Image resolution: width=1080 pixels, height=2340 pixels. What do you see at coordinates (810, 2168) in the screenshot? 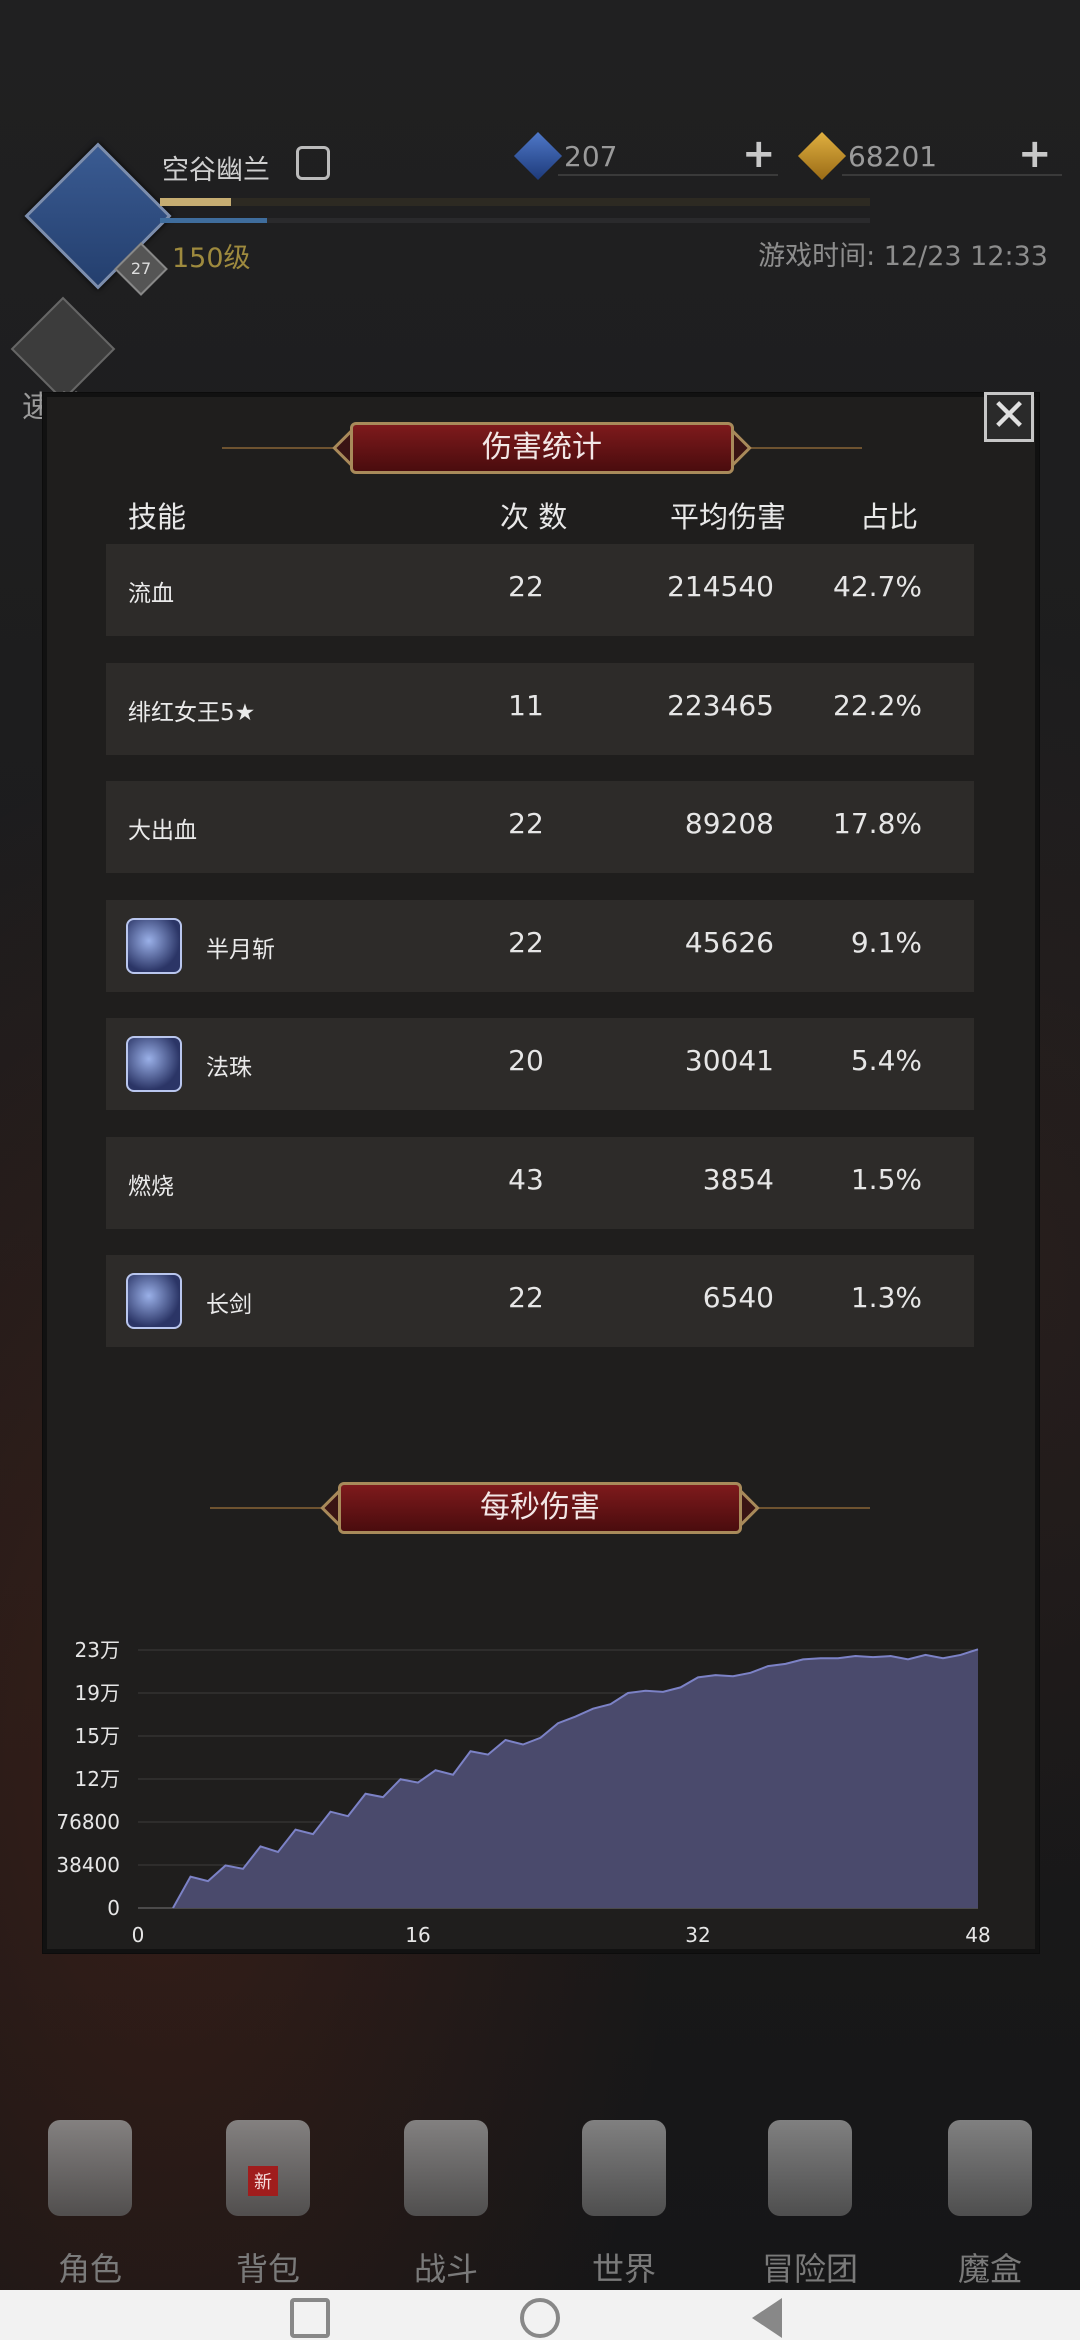
I see `castle-icon` at bounding box center [810, 2168].